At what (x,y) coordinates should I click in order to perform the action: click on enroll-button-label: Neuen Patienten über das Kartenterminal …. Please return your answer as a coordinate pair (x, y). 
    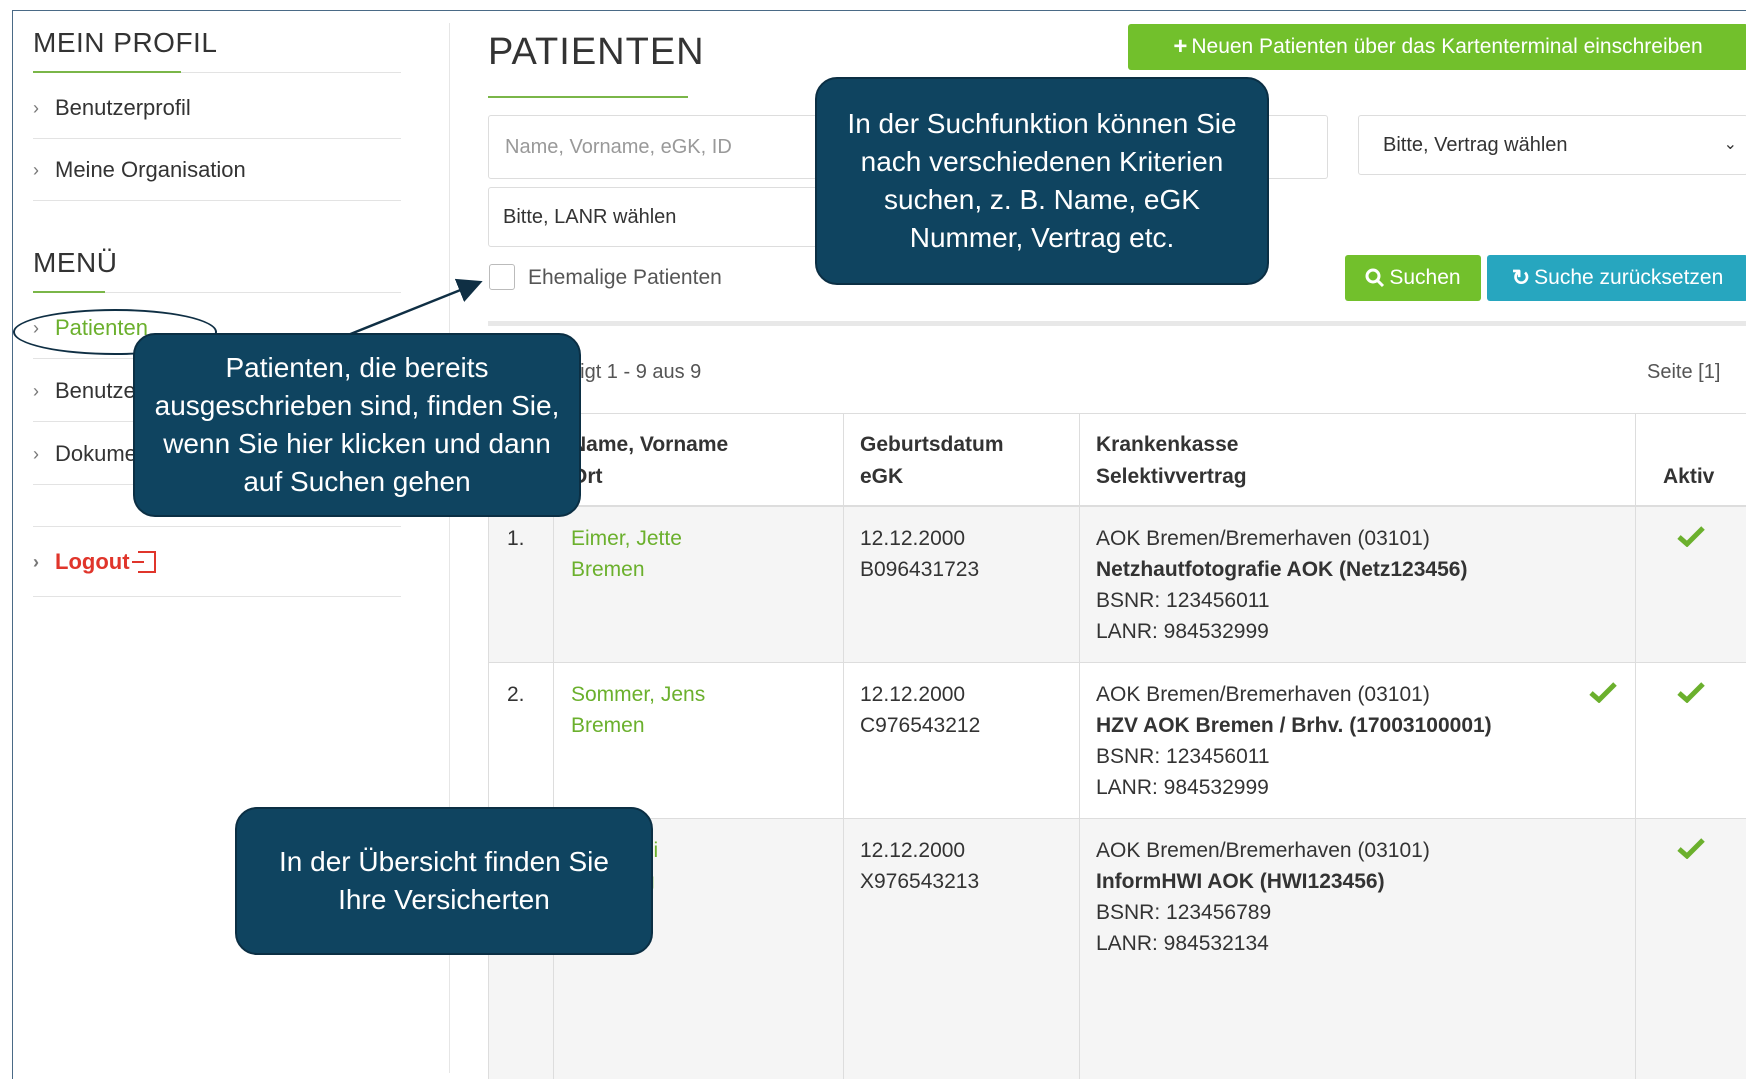
    Looking at the image, I should click on (1447, 46).